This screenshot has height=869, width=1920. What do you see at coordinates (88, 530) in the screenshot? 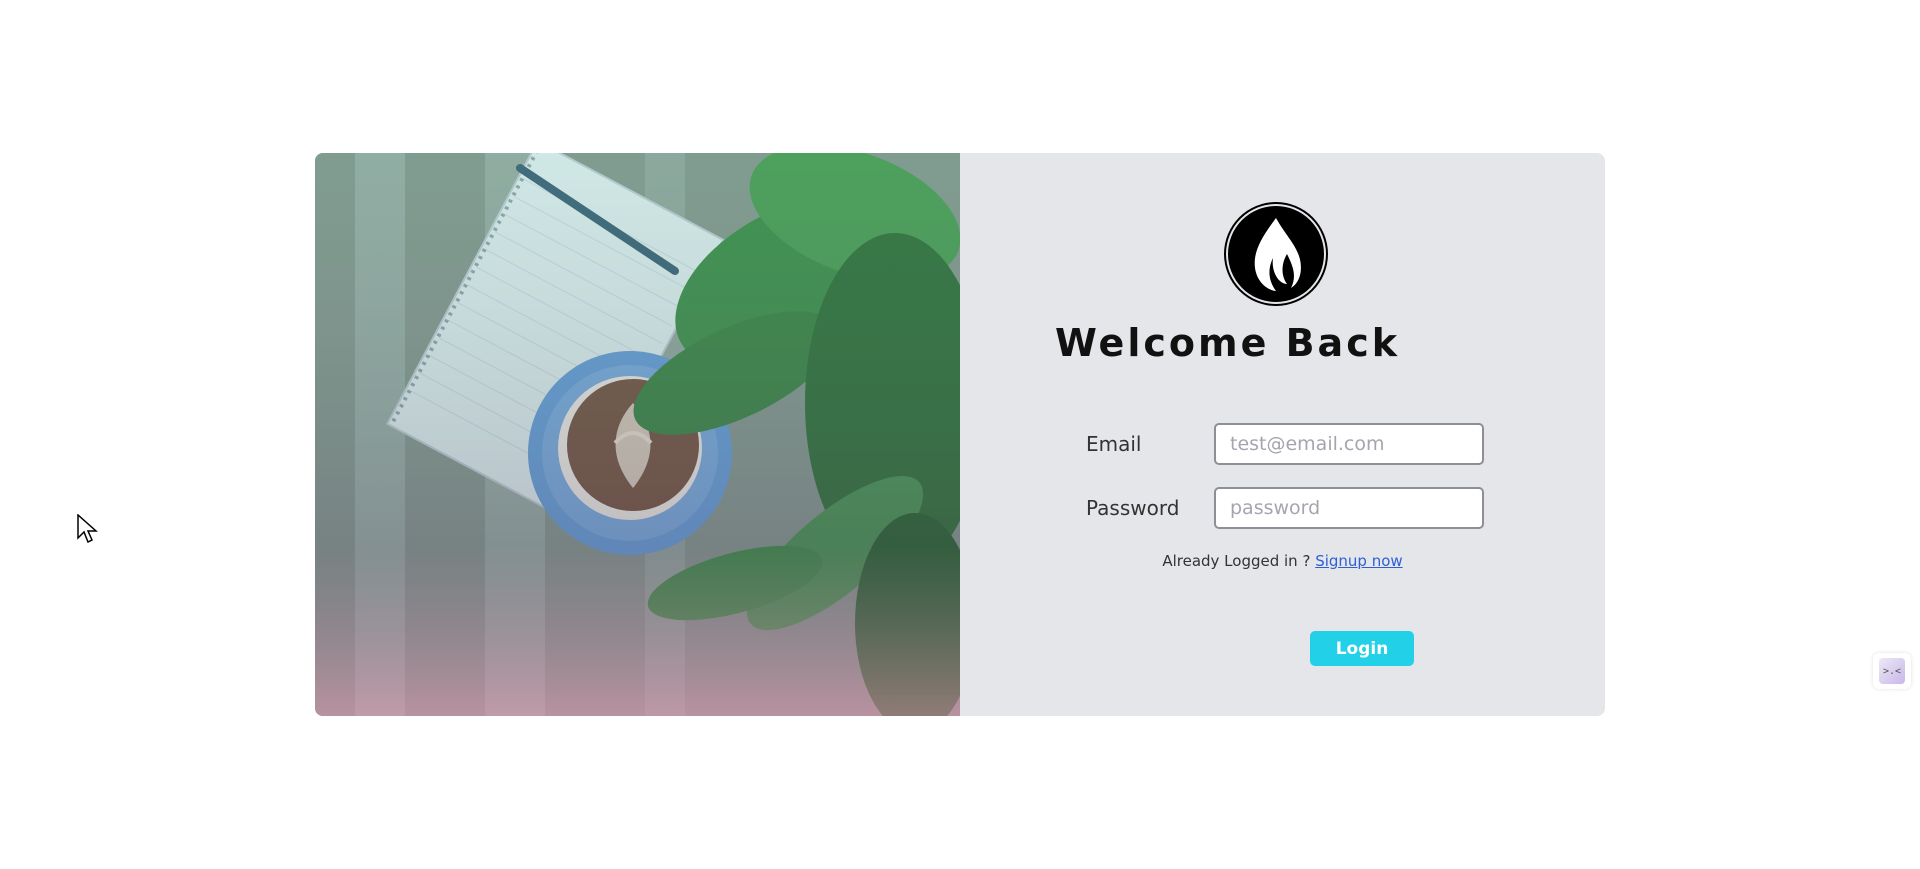
I see `mouse-pointer-icon` at bounding box center [88, 530].